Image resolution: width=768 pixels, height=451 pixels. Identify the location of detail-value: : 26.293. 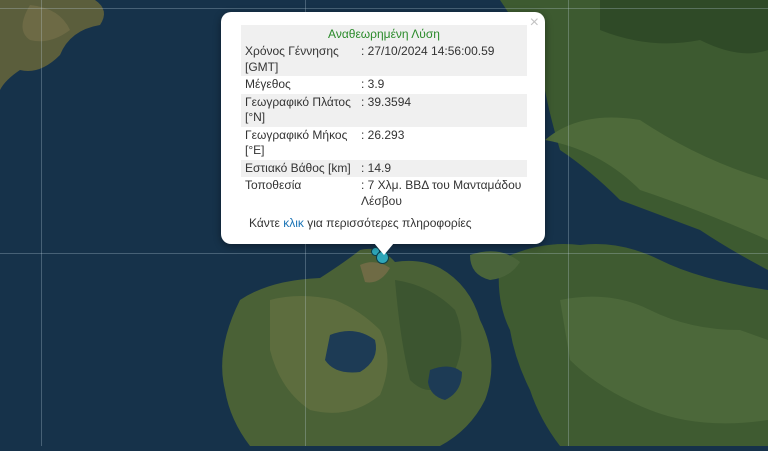
(383, 134).